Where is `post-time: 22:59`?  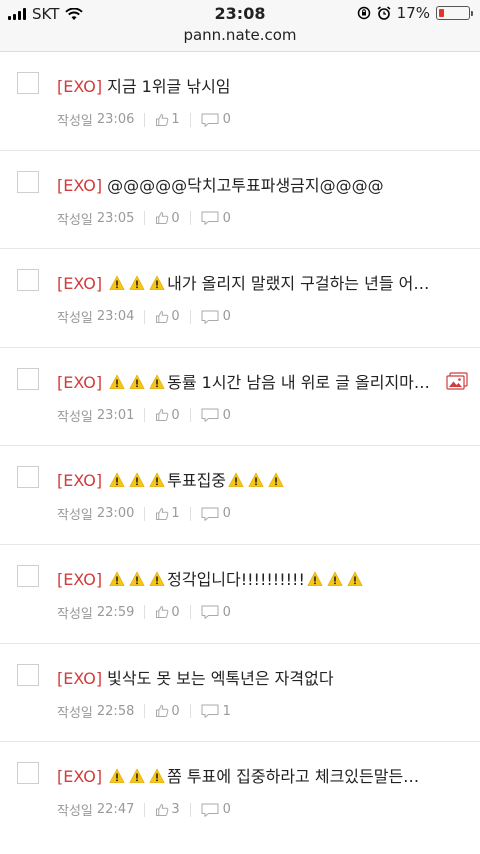
post-time: 22:59 is located at coordinates (115, 612).